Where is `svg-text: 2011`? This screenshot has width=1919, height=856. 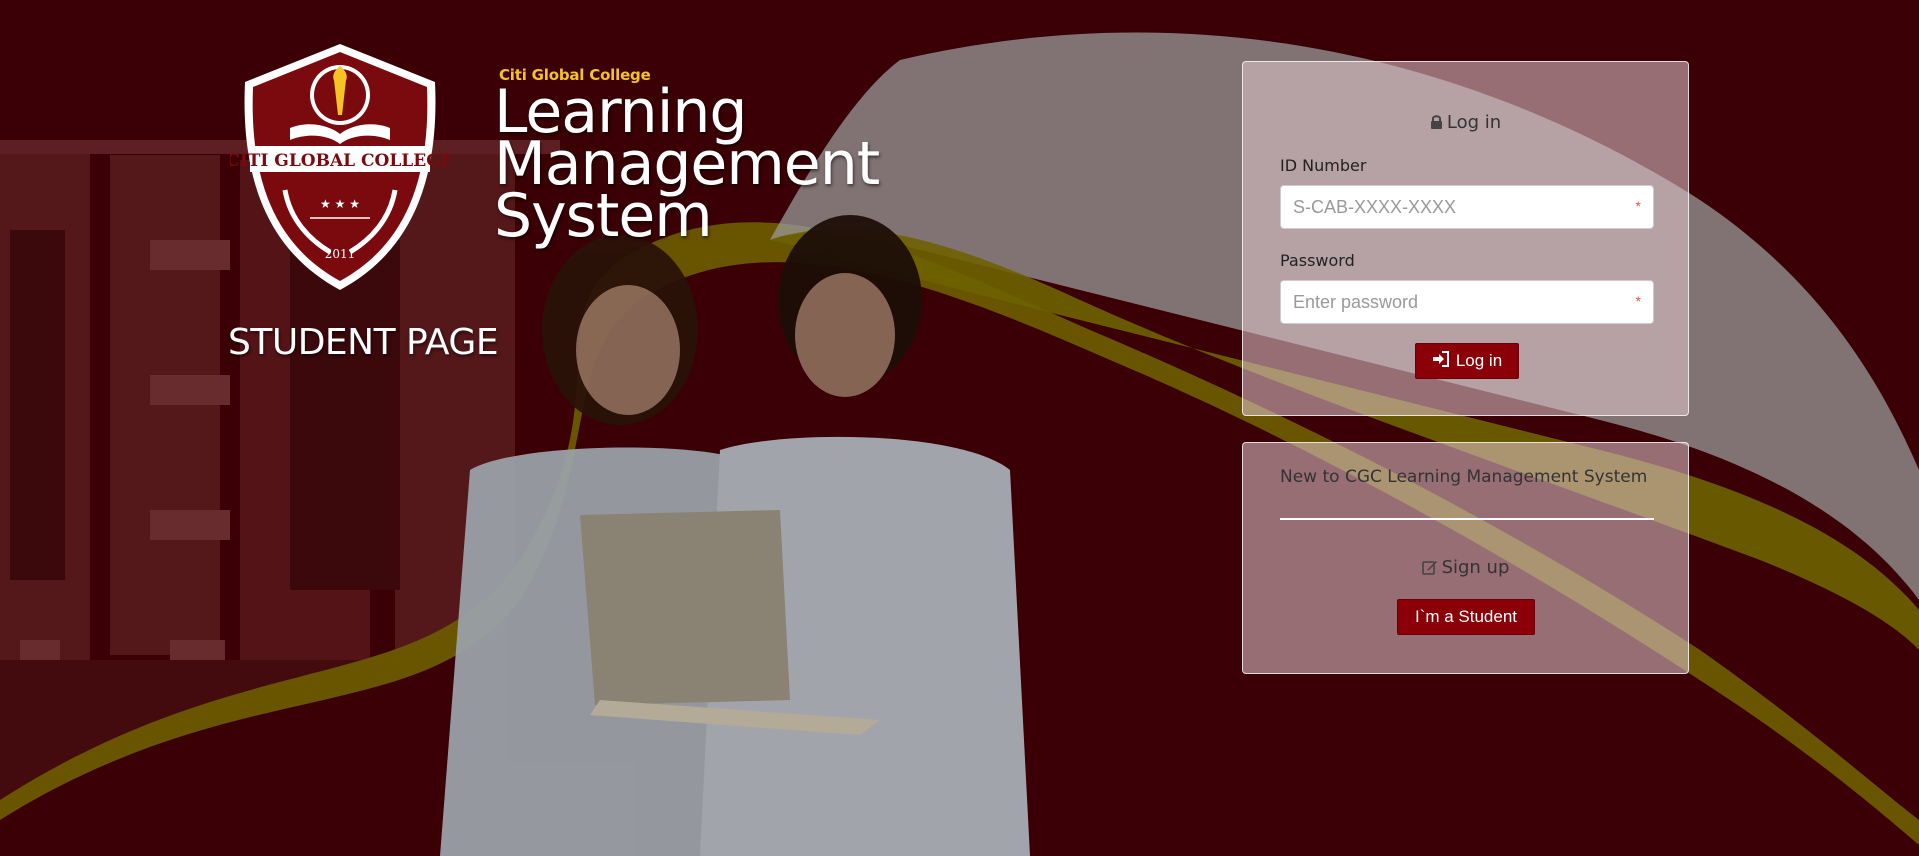
svg-text: 2011 is located at coordinates (340, 254).